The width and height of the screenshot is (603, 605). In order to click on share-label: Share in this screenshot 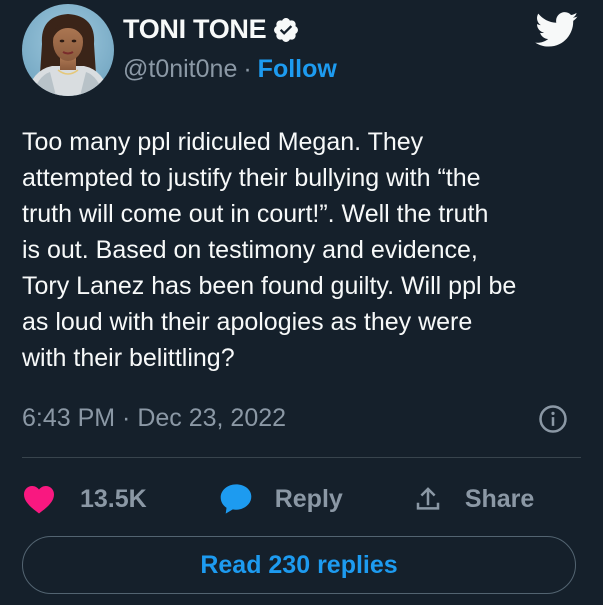, I will do `click(499, 498)`.